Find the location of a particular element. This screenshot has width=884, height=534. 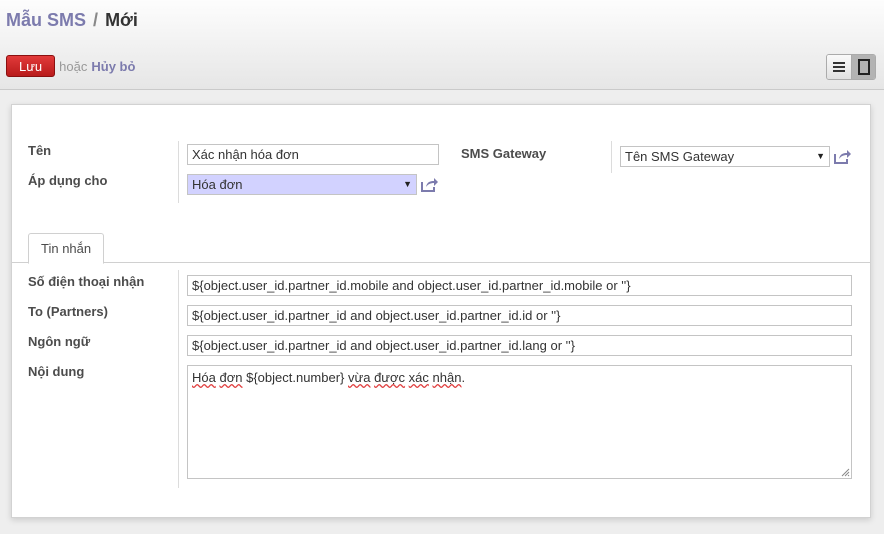

name-label: Tên is located at coordinates (40, 150).